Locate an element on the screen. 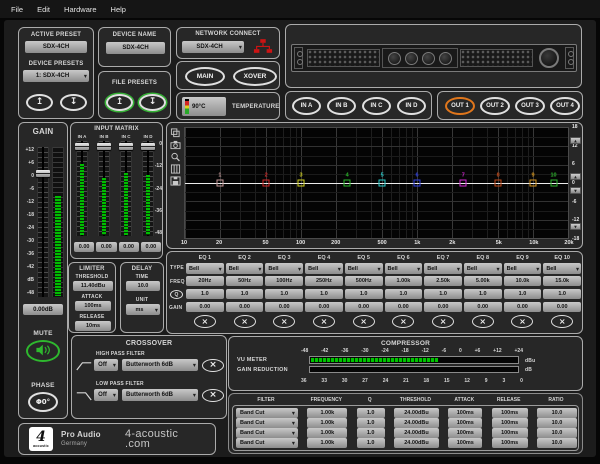  scroll-down-button: ▼ is located at coordinates (575, 190).